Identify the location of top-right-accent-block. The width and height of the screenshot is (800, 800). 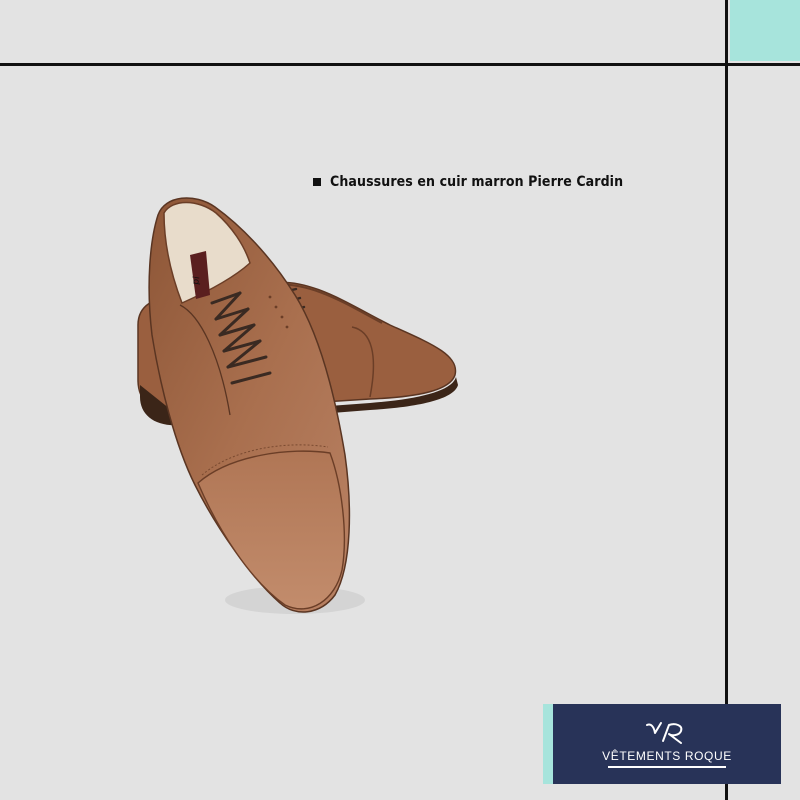
(765, 30).